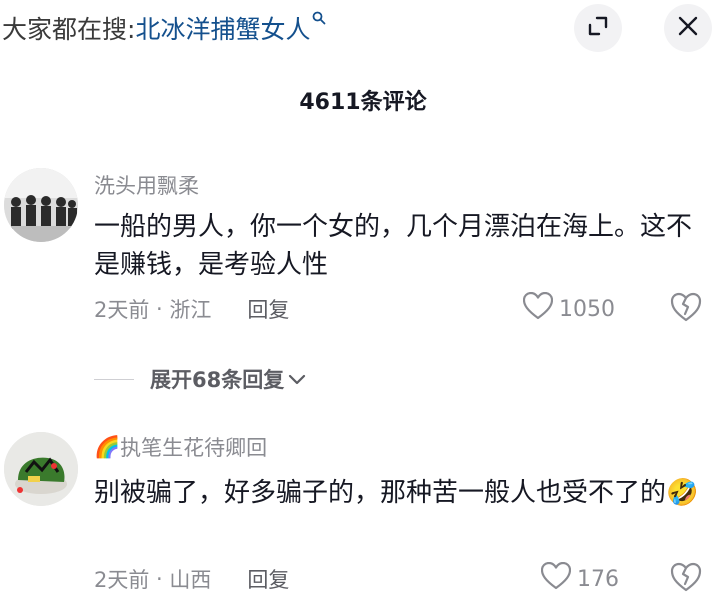 This screenshot has width=726, height=602. I want to click on comment-username: 🌈 执笔生花待卿回, so click(180, 447).